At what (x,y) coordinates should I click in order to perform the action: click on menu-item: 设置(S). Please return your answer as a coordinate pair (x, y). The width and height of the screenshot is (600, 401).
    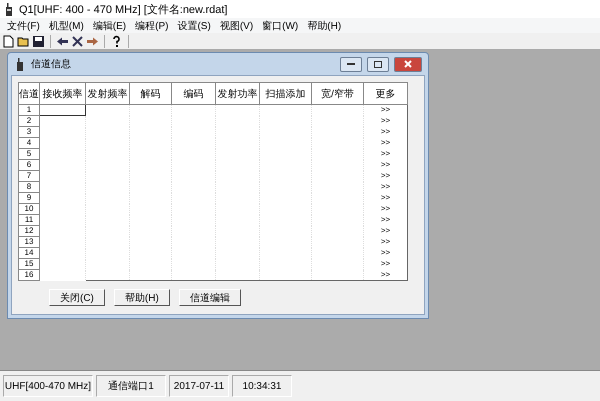
    Looking at the image, I should click on (195, 25).